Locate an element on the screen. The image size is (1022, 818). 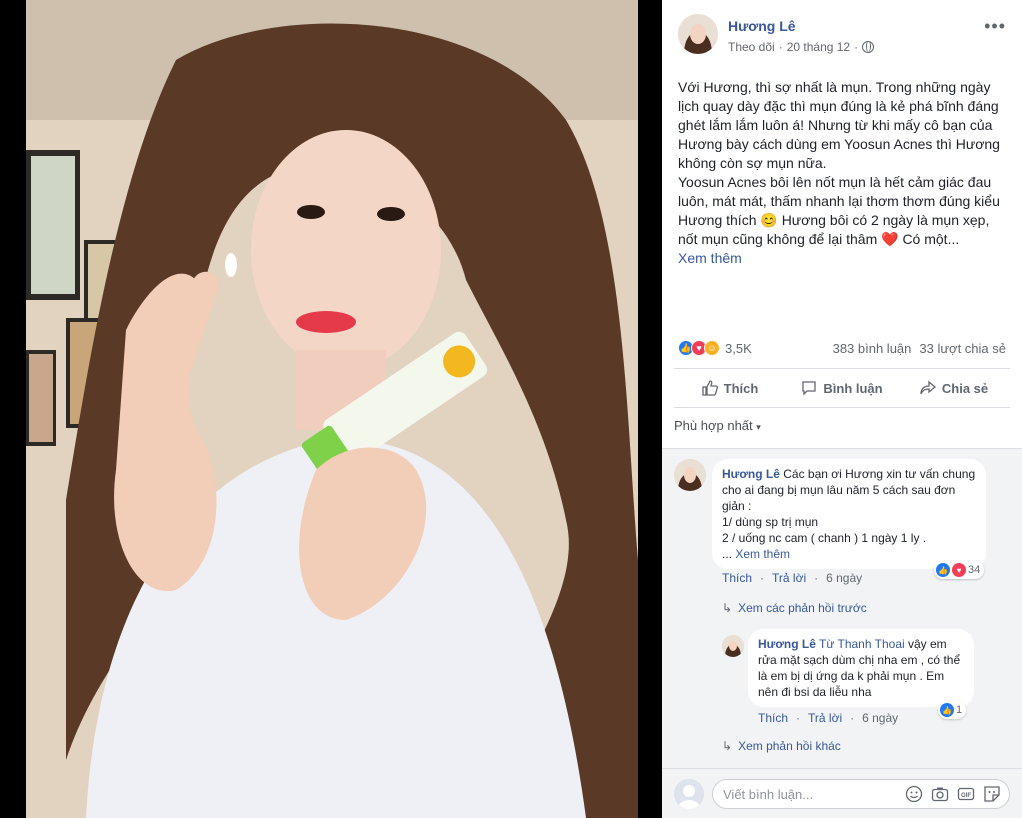
reply-like-link: Thích is located at coordinates (773, 718).